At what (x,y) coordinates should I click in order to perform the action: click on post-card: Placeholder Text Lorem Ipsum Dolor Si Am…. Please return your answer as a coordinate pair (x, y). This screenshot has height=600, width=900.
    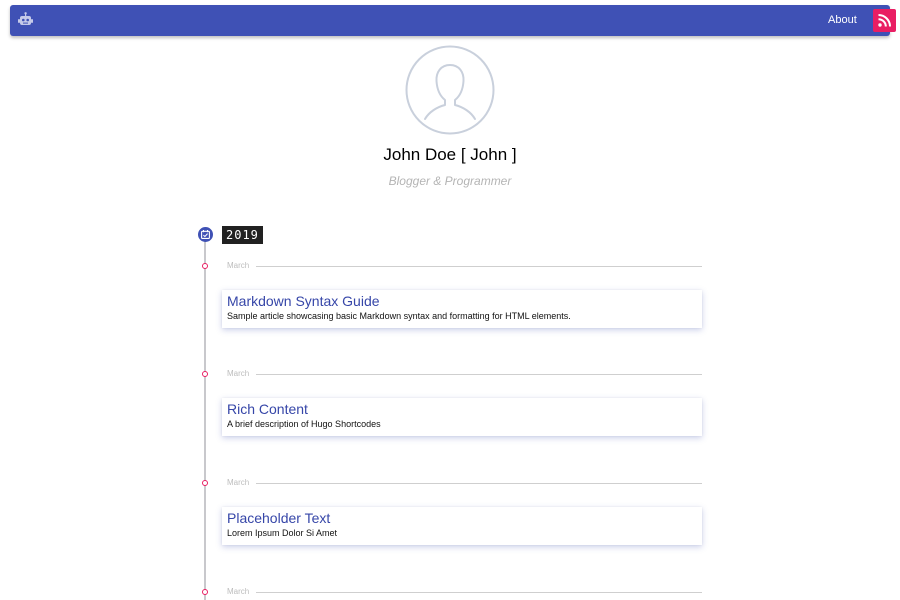
    Looking at the image, I should click on (462, 526).